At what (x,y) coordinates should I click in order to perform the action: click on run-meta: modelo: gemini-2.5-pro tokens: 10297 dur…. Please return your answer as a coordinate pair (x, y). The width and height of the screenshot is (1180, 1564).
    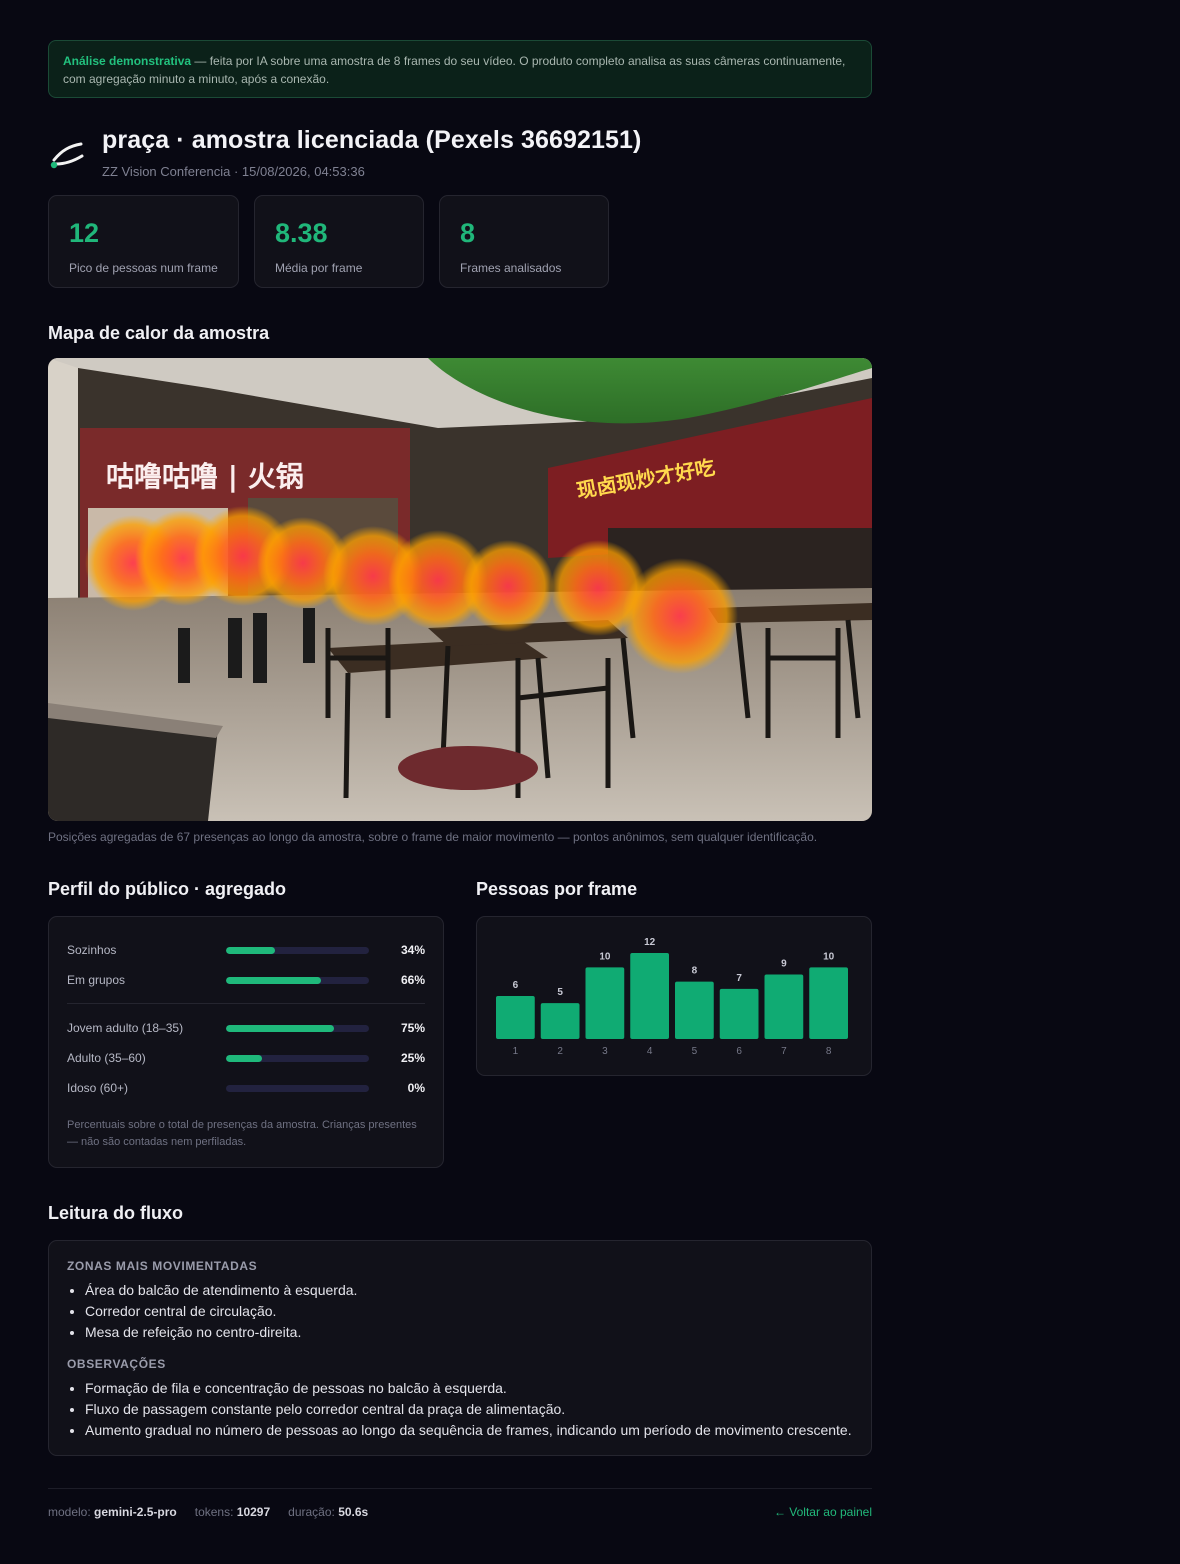
    Looking at the image, I should click on (208, 1512).